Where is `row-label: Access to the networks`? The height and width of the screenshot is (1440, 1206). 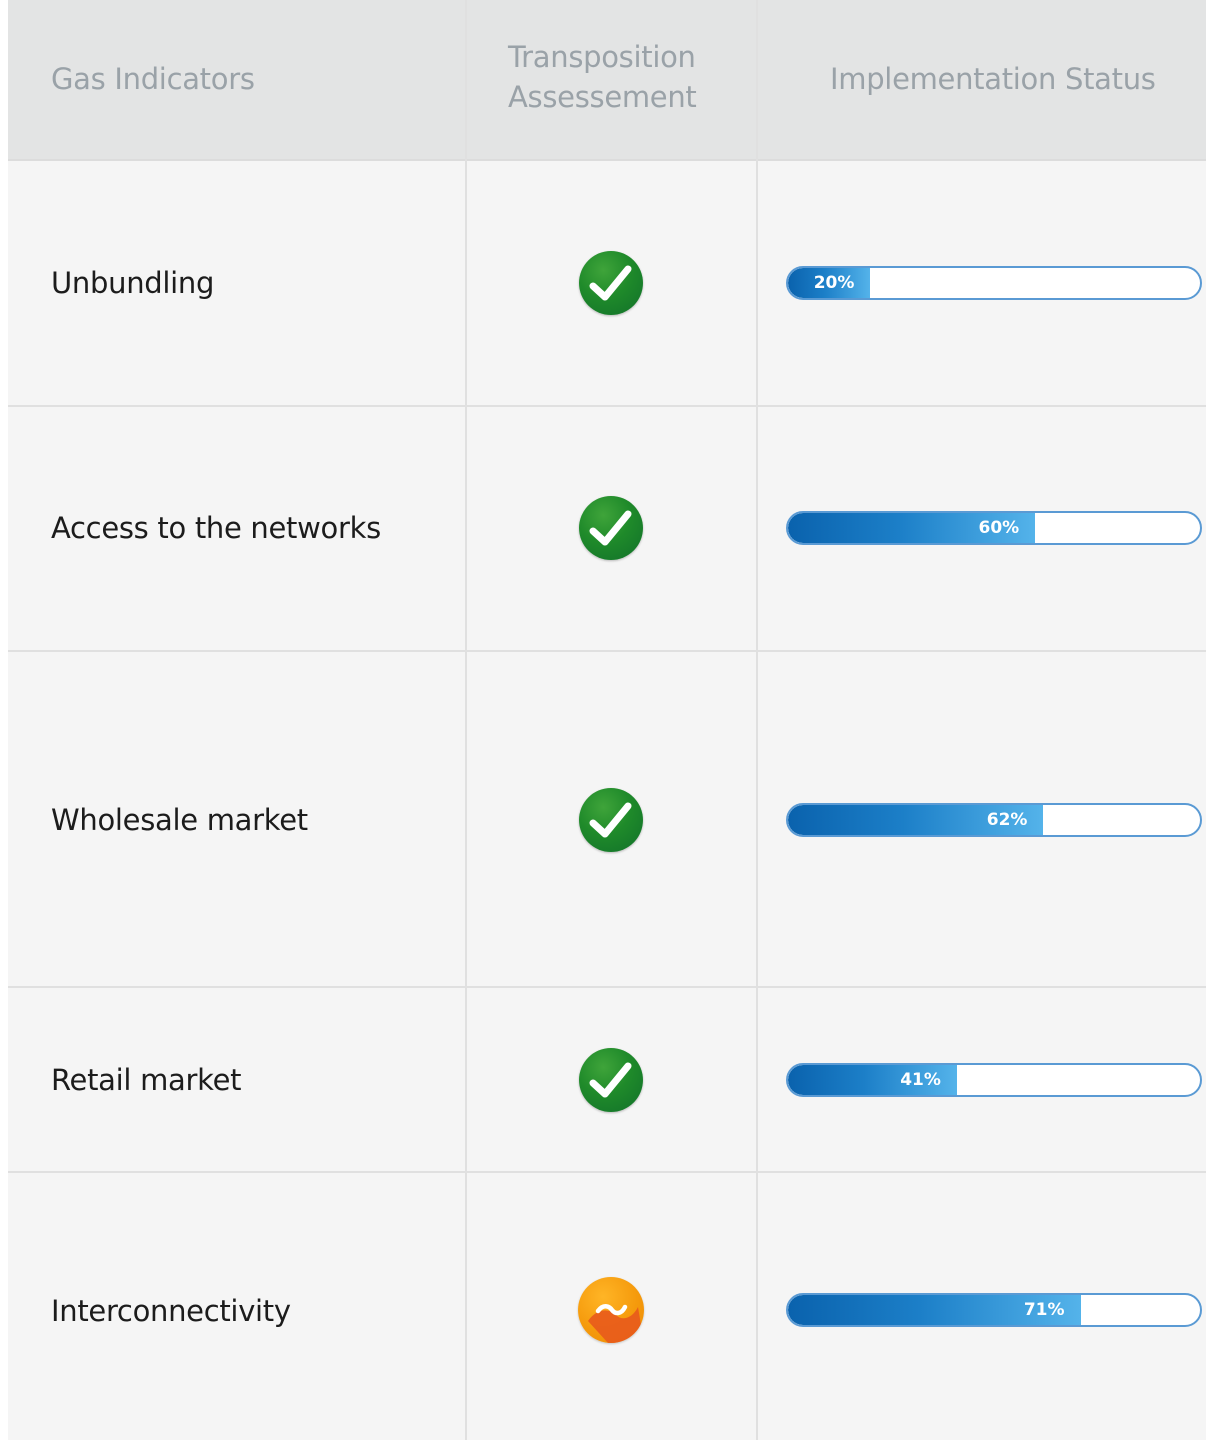
row-label: Access to the networks is located at coordinates (216, 528).